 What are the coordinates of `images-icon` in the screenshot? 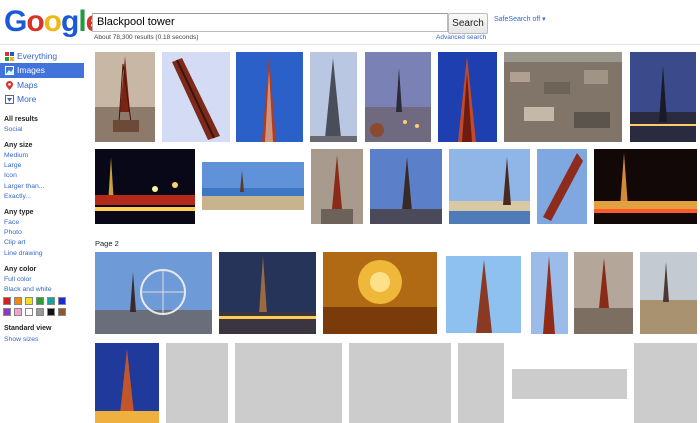 It's located at (9, 70).